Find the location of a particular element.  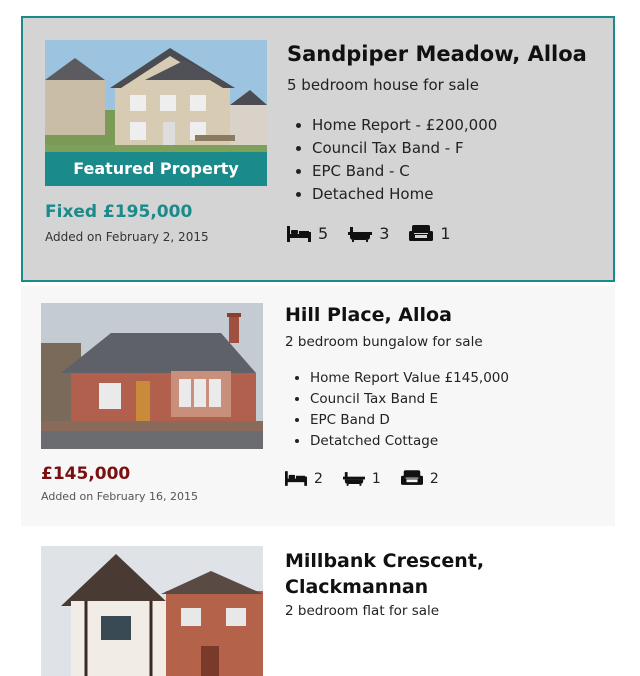

added-date: Added on February 16, 2015 is located at coordinates (119, 496).